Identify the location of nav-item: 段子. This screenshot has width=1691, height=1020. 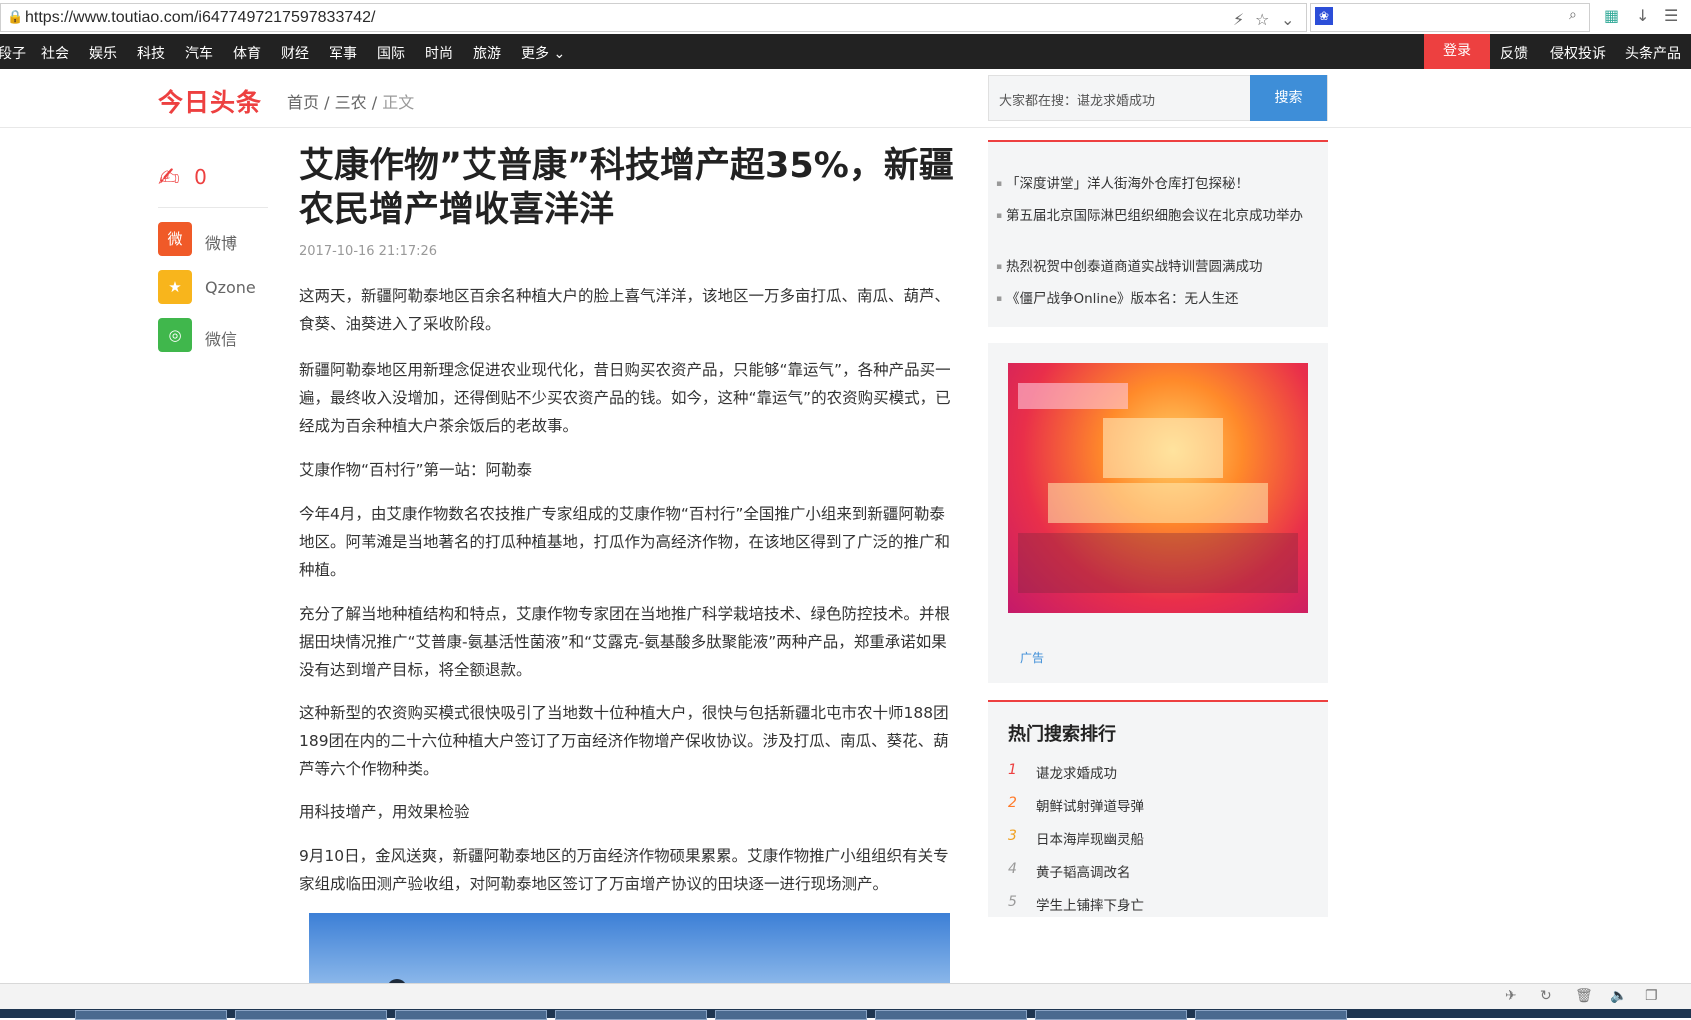
(13, 53).